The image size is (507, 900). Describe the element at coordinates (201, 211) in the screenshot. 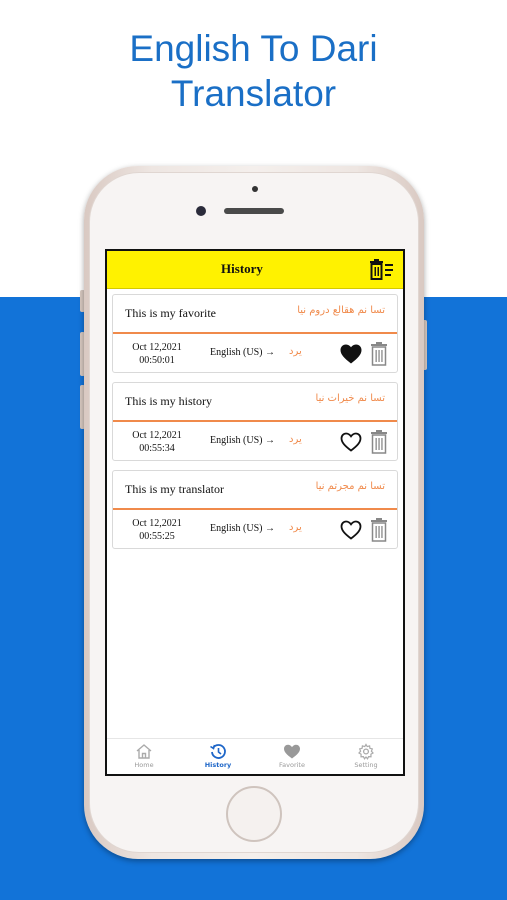

I see `front-camera` at that location.